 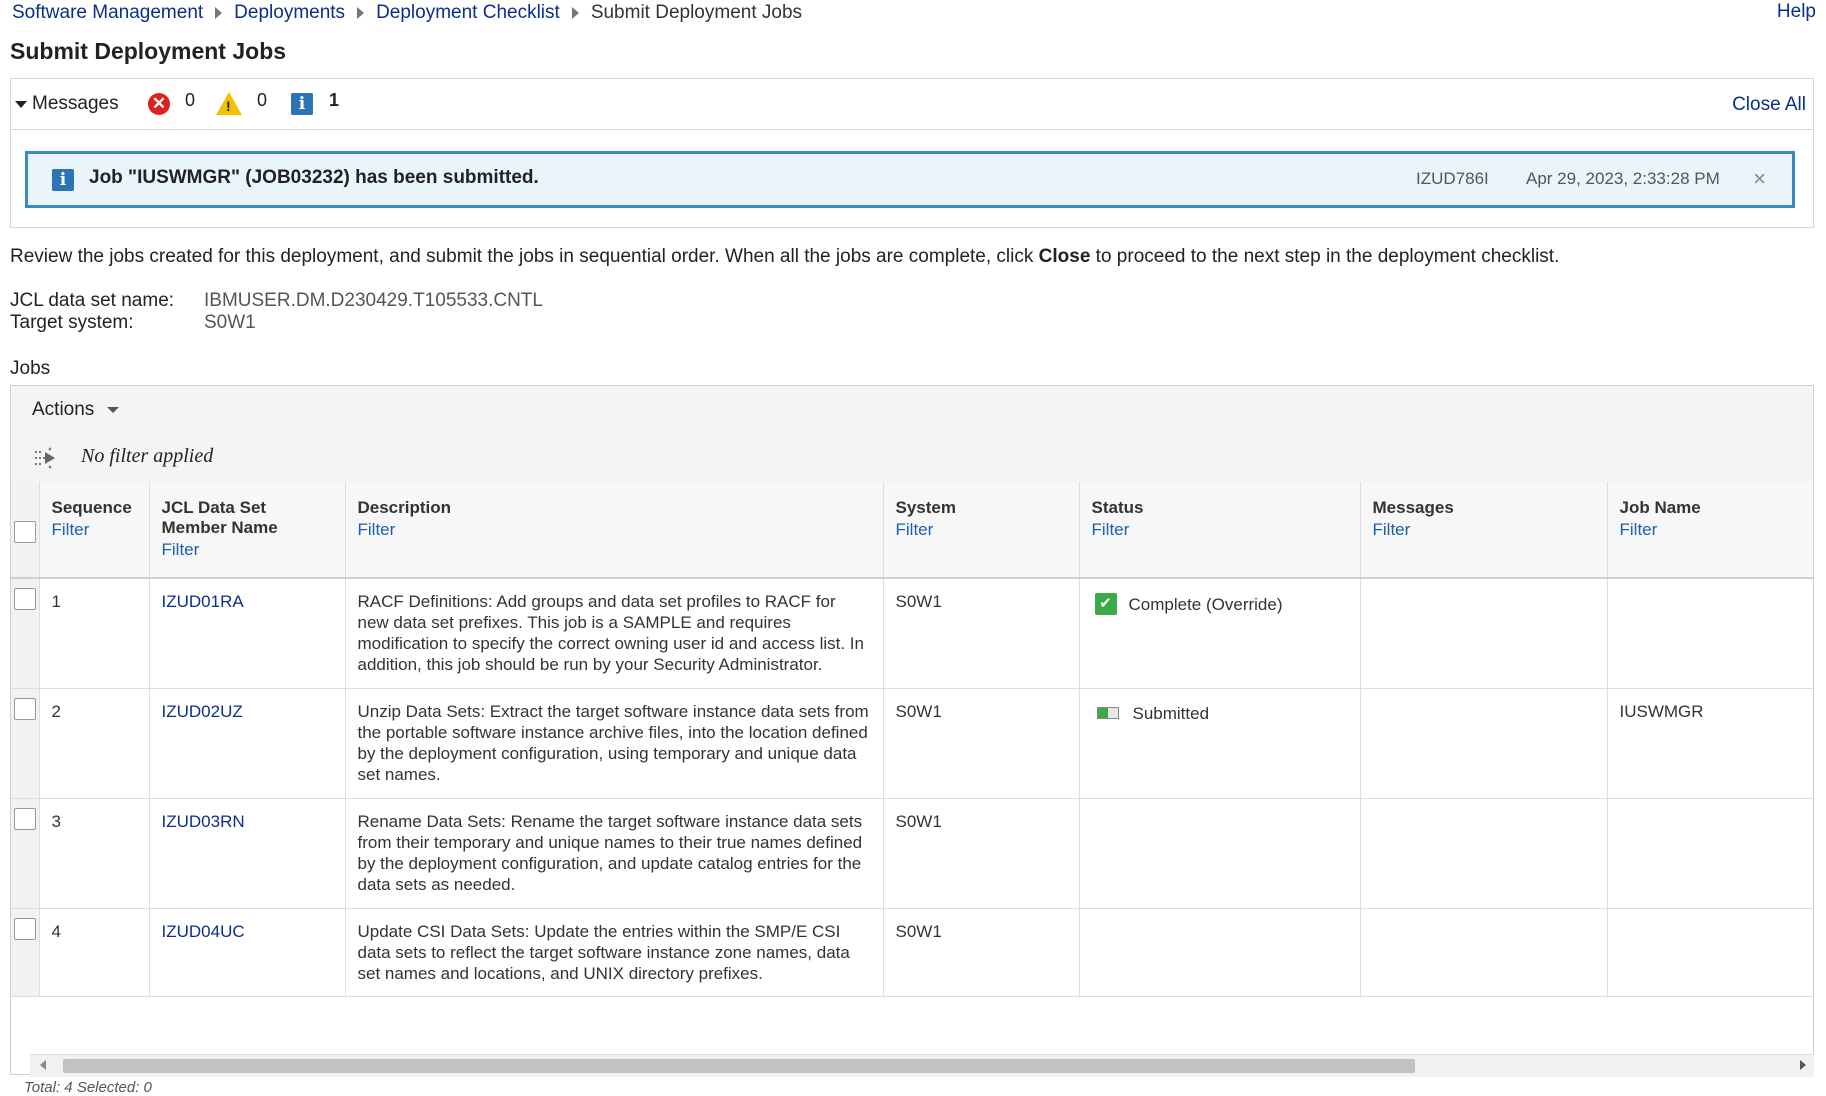 I want to click on column-header-member-name: JCL Data Set Member Name Filter, so click(x=247, y=530).